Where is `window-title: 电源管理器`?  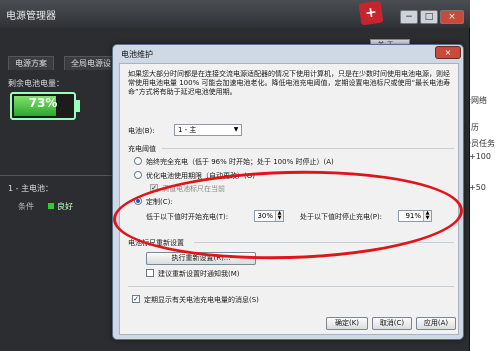
window-title: 电源管理器 is located at coordinates (31, 16).